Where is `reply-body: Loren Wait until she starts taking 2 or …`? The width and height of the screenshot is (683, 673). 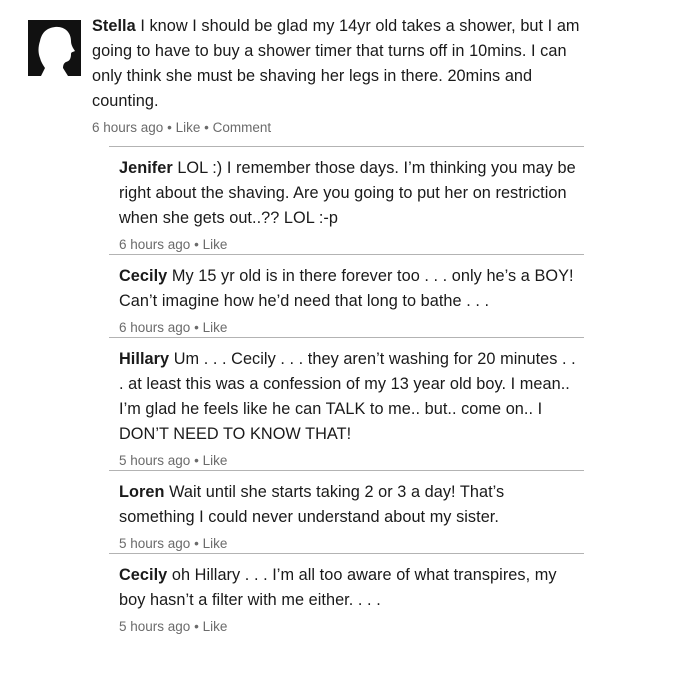
reply-body: Loren Wait until she starts taking 2 or … is located at coordinates (351, 505).